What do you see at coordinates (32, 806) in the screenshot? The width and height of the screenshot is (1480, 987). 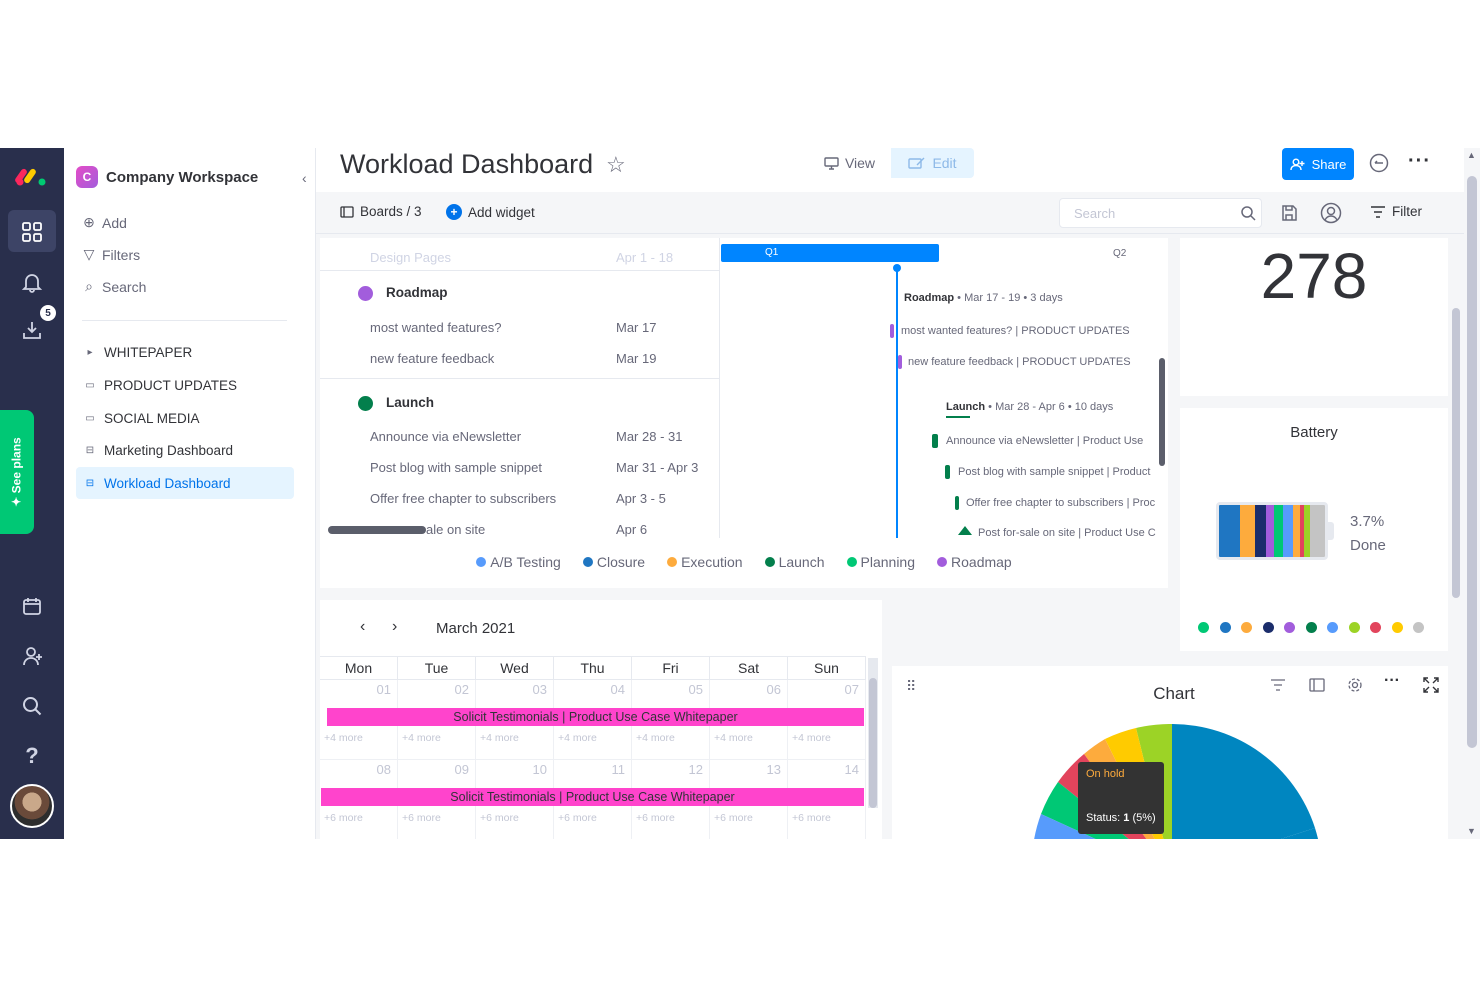 I see `avatar` at bounding box center [32, 806].